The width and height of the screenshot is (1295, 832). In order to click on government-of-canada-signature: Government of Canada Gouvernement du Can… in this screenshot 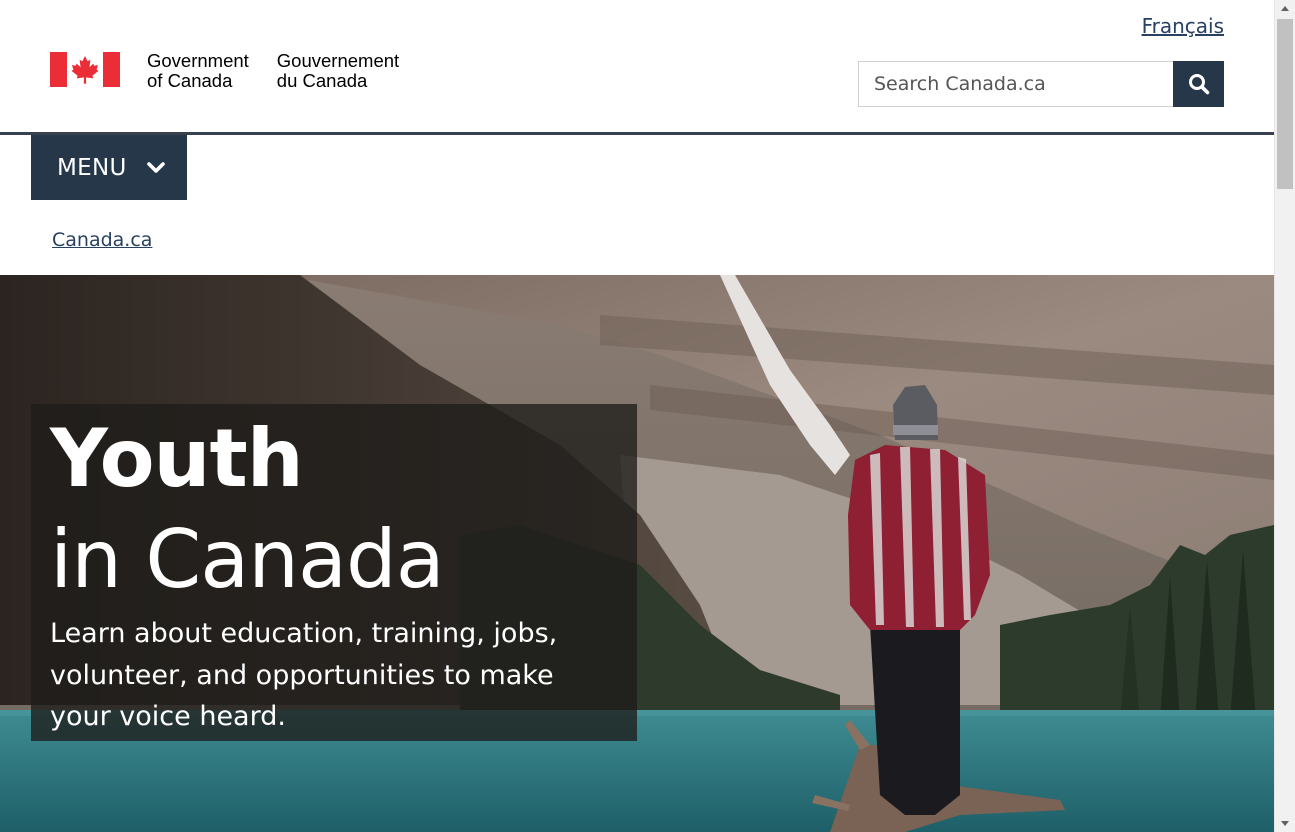, I will do `click(238, 71)`.